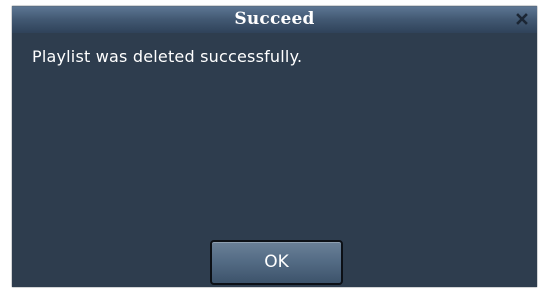 The width and height of the screenshot is (539, 289). Describe the element at coordinates (522, 19) in the screenshot. I see `close-icon` at that location.